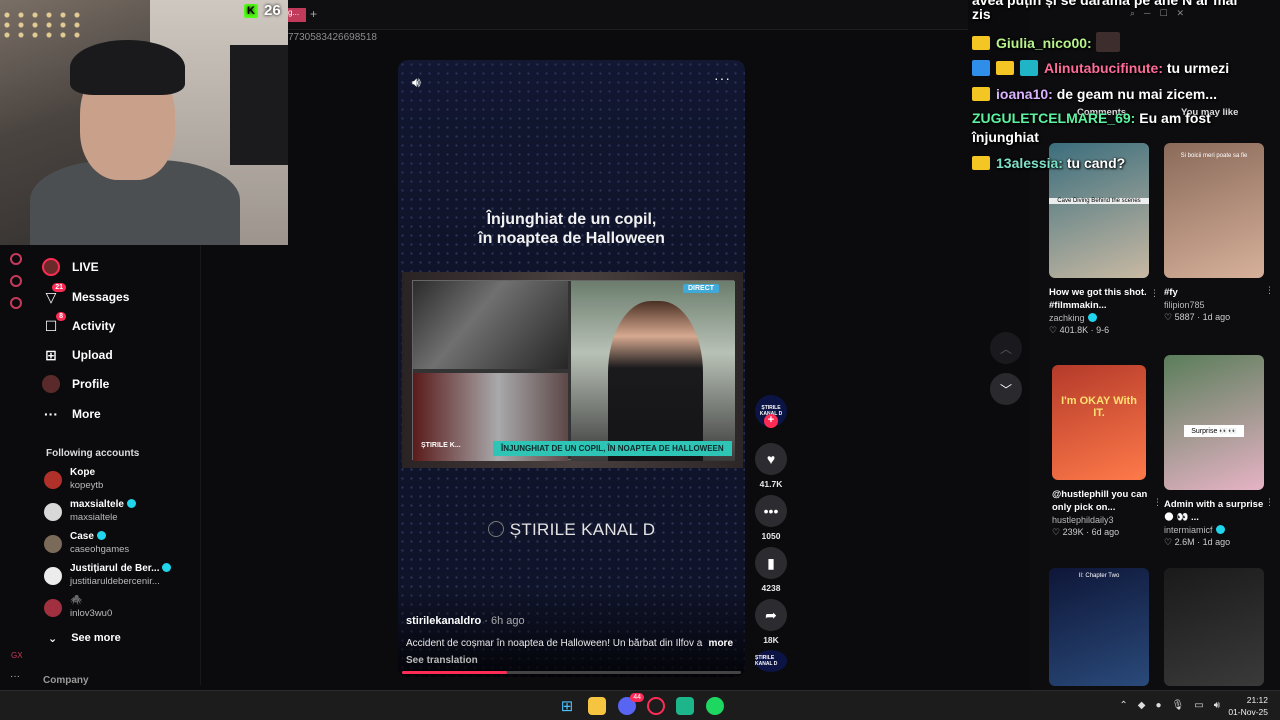  Describe the element at coordinates (84, 638) in the screenshot. I see `see-more-button: ⌄ See more` at that location.